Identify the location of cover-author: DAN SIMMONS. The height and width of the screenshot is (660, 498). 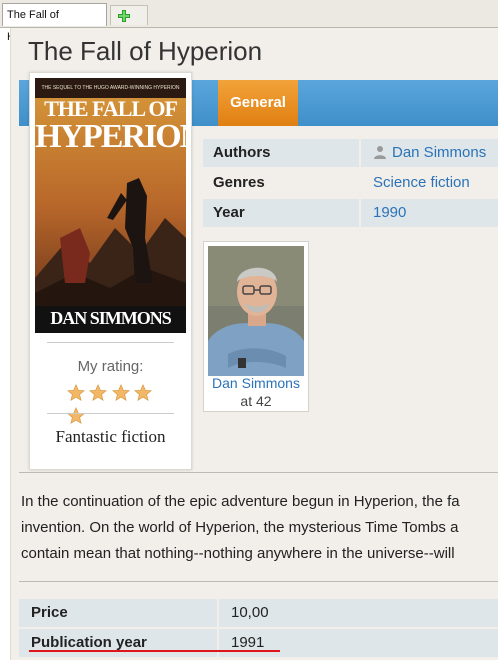
(111, 318).